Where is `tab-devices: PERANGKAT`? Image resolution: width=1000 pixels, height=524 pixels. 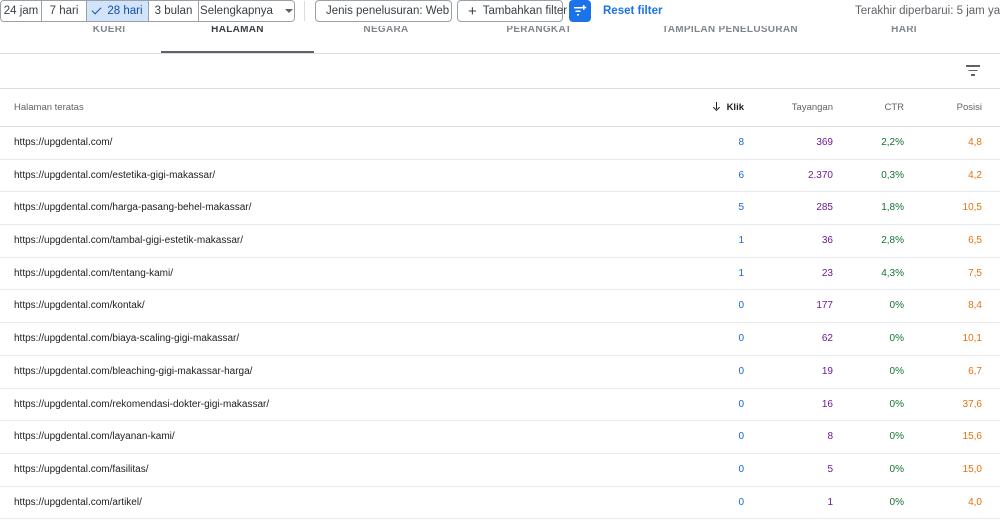 tab-devices: PERANGKAT is located at coordinates (539, 31).